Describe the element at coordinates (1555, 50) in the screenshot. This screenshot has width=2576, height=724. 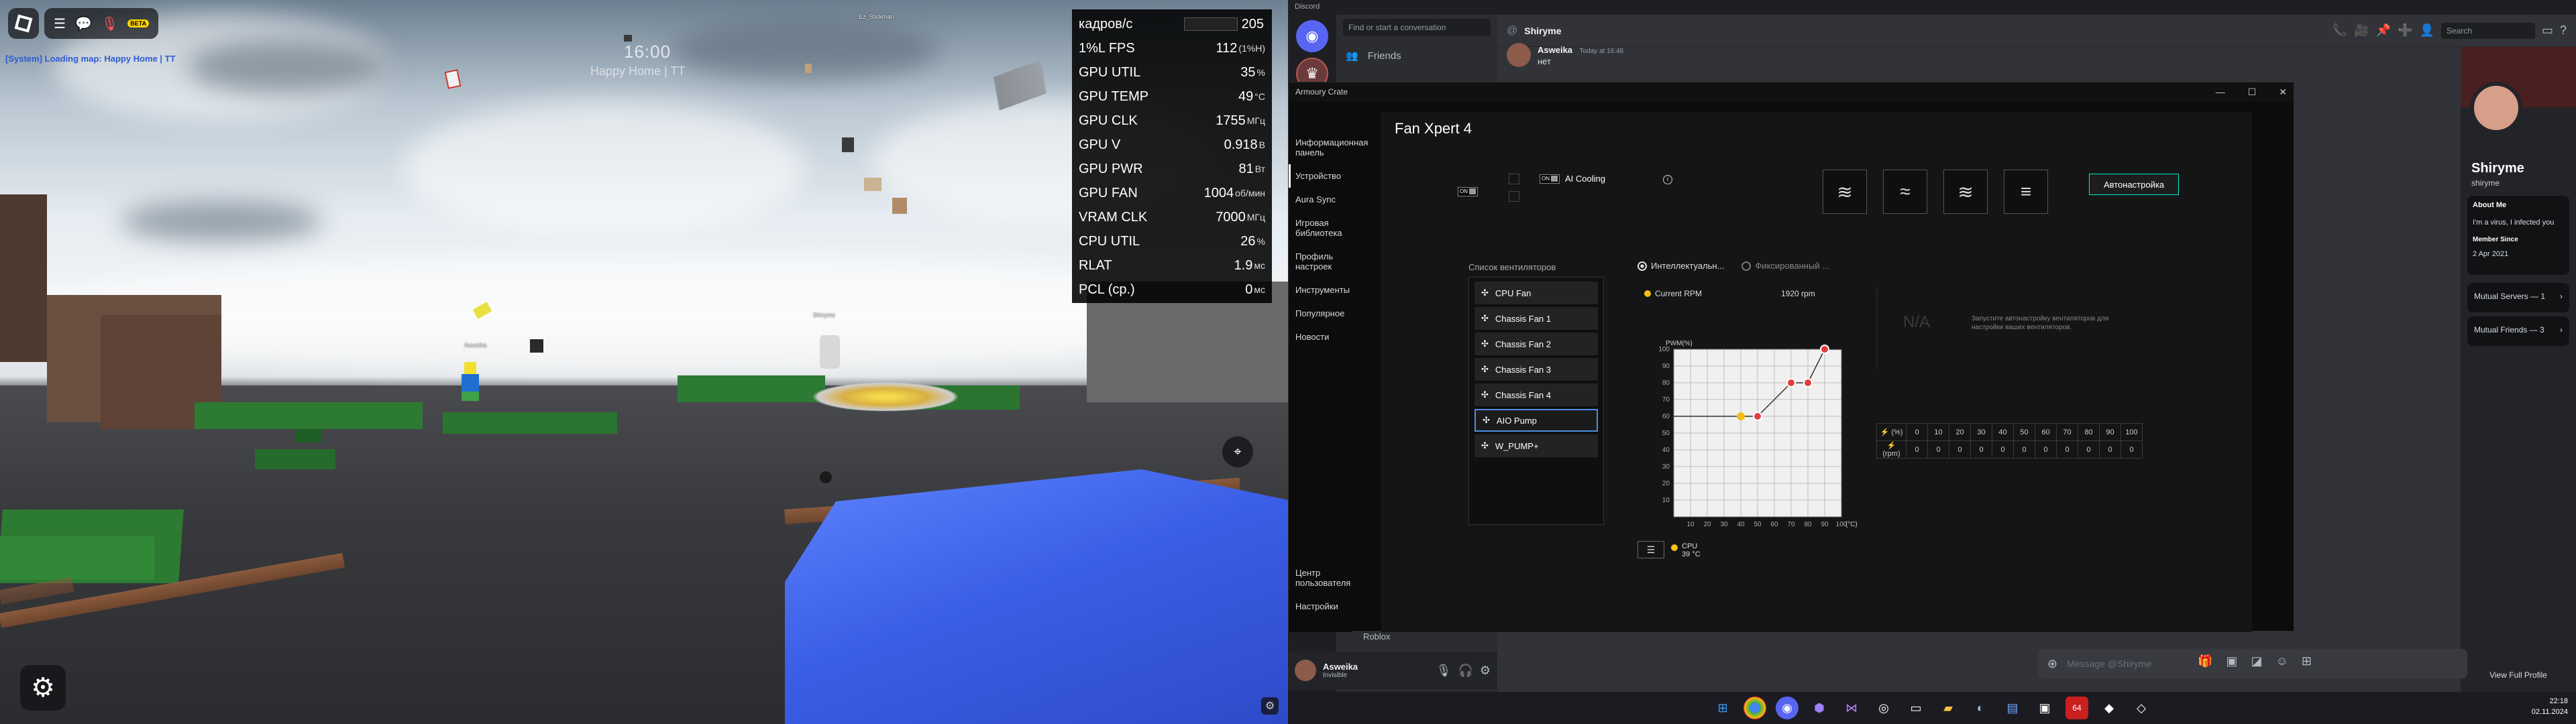
I see `message-author: Asweika` at that location.